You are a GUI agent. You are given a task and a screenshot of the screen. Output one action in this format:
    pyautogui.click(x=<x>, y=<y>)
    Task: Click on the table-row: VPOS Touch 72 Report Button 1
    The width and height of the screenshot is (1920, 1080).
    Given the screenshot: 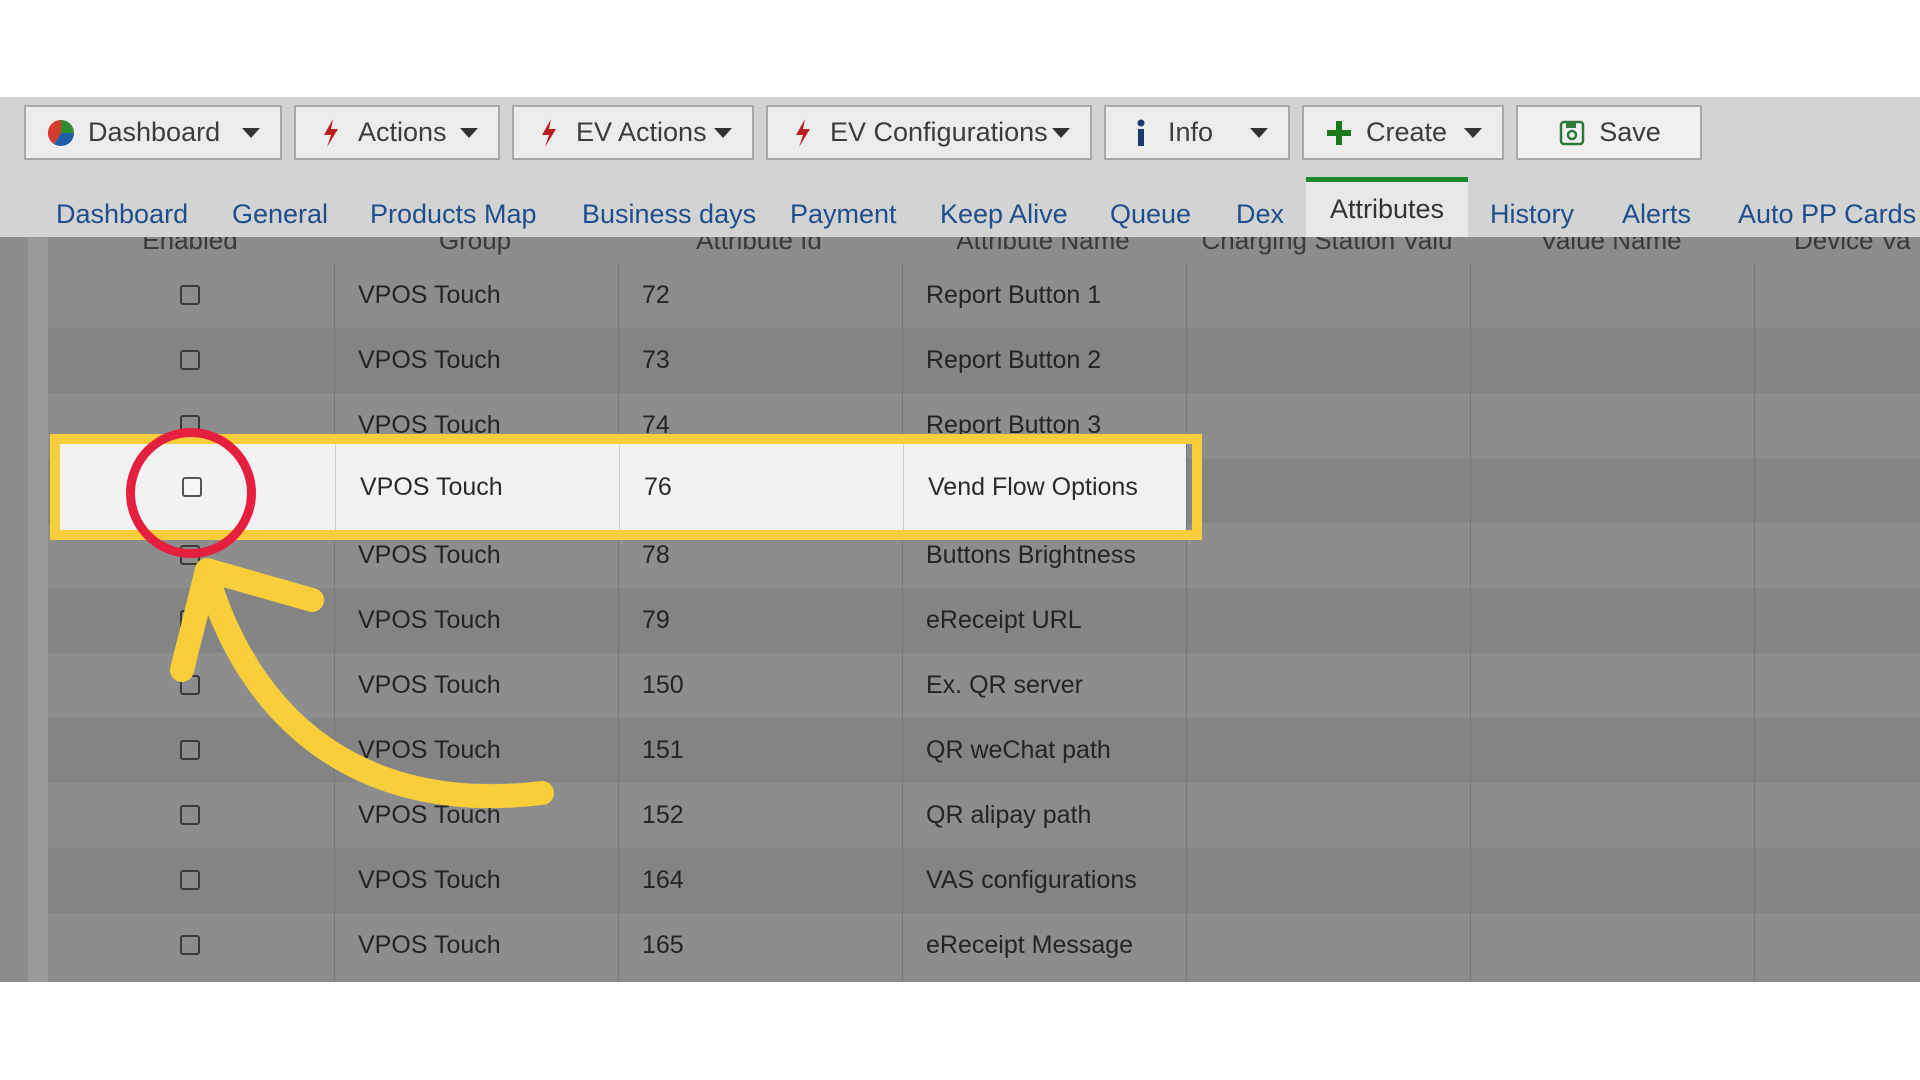 What is the action you would take?
    pyautogui.click(x=984, y=295)
    